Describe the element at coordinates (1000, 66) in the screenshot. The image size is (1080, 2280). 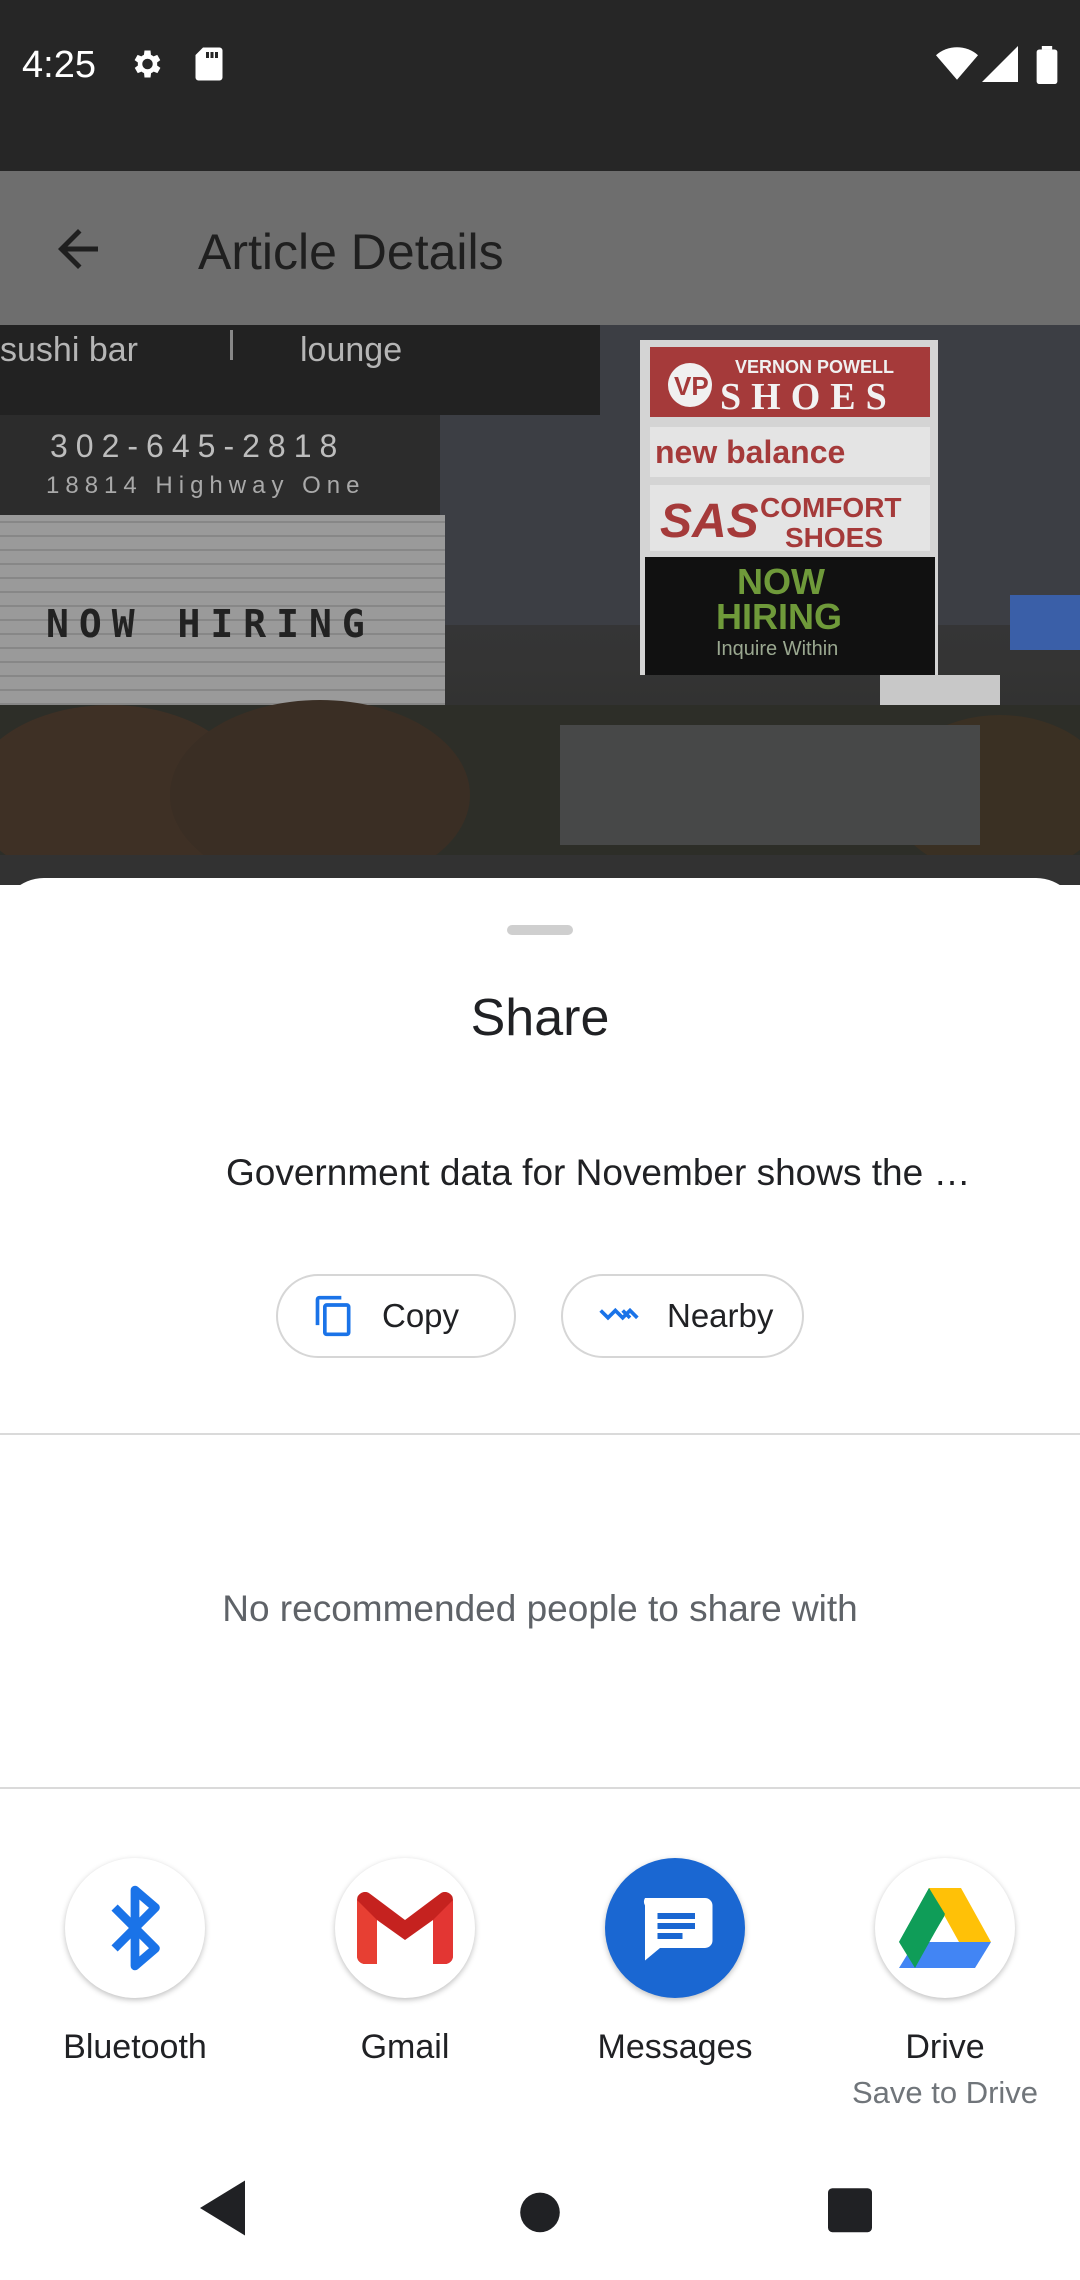
I see `signal-icon` at that location.